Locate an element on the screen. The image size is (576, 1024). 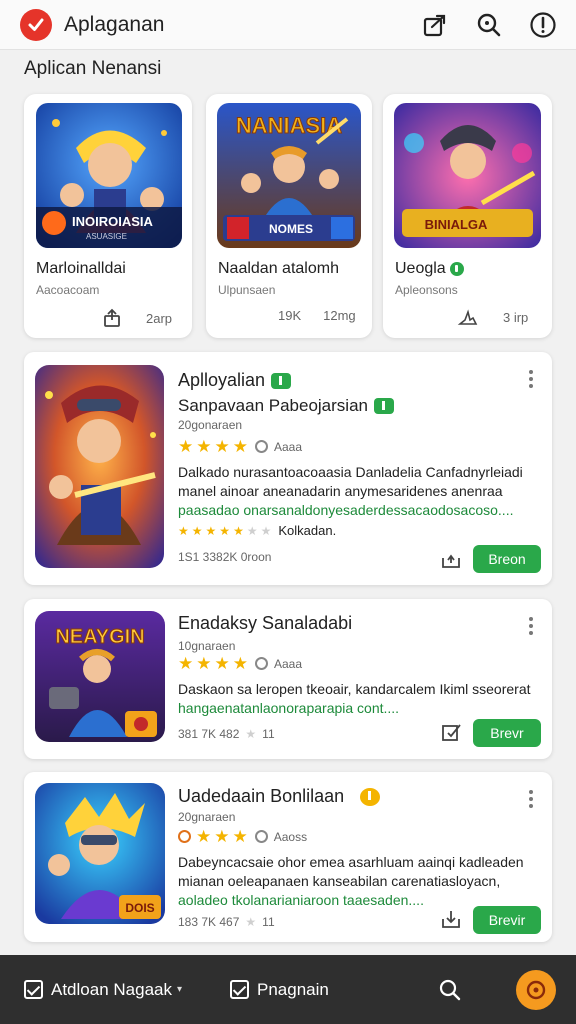
get-button: Breon is located at coordinates (507, 559).